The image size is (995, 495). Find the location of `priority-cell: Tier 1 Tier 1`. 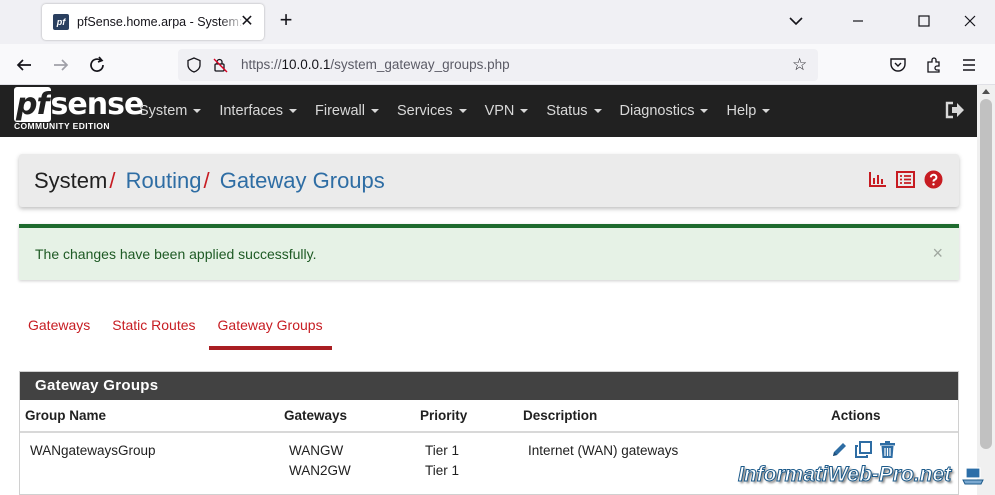

priority-cell: Tier 1 Tier 1 is located at coordinates (466, 456).